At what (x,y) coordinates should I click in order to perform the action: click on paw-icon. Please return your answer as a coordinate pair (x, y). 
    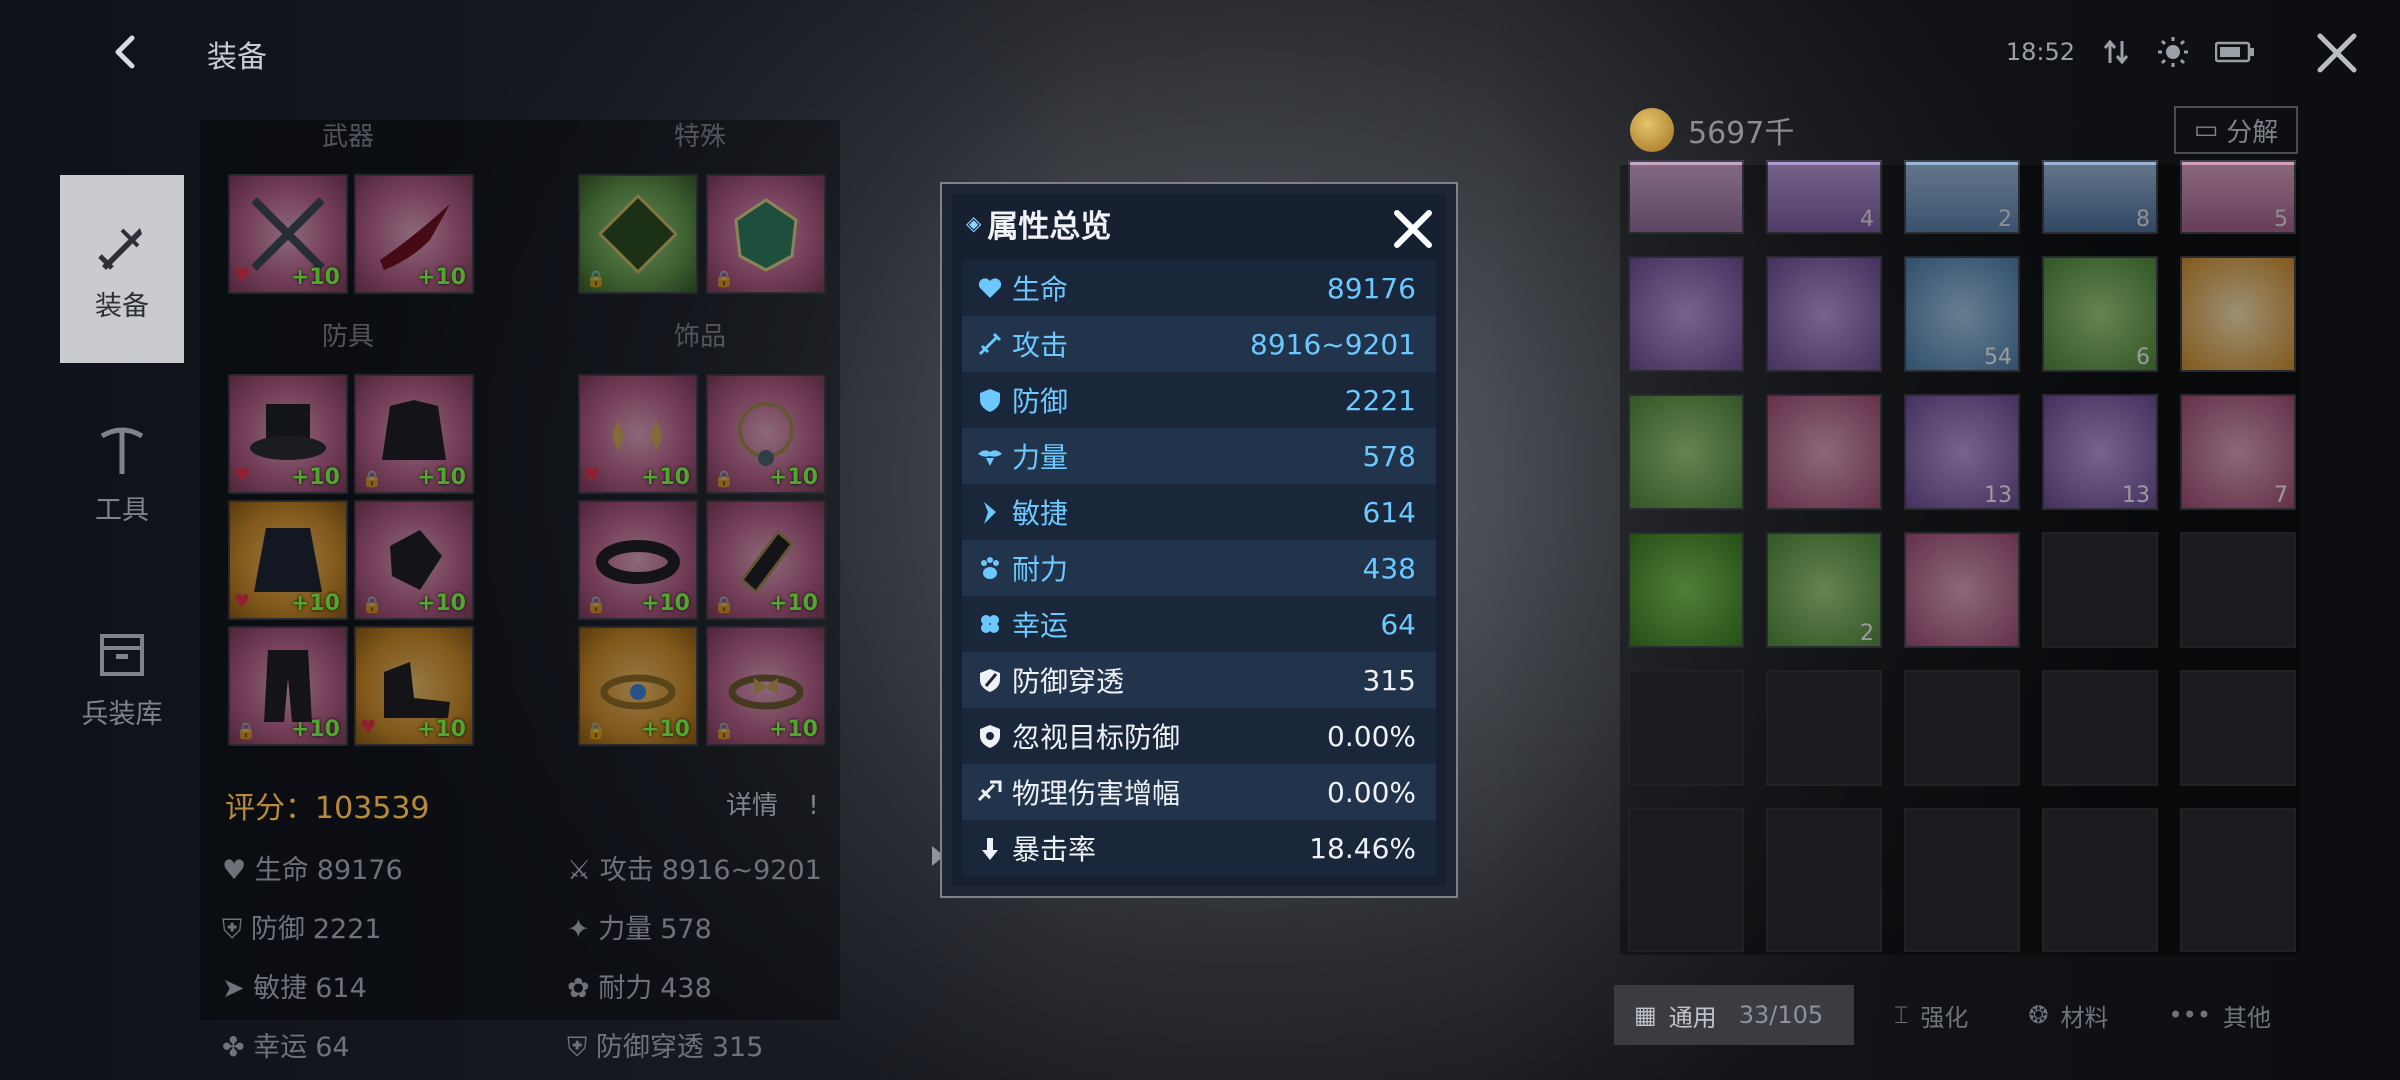
    Looking at the image, I should click on (990, 568).